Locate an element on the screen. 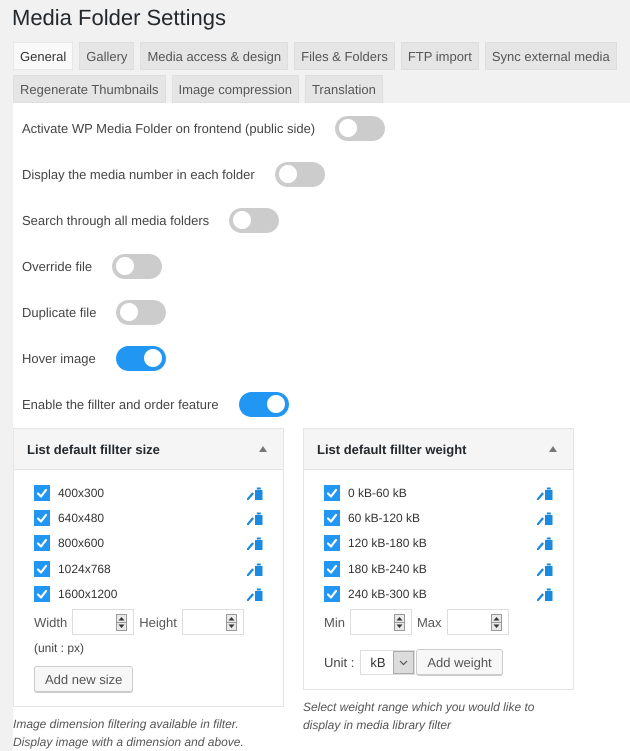 The width and height of the screenshot is (630, 751). panel-title: List default fillter weight is located at coordinates (392, 449).